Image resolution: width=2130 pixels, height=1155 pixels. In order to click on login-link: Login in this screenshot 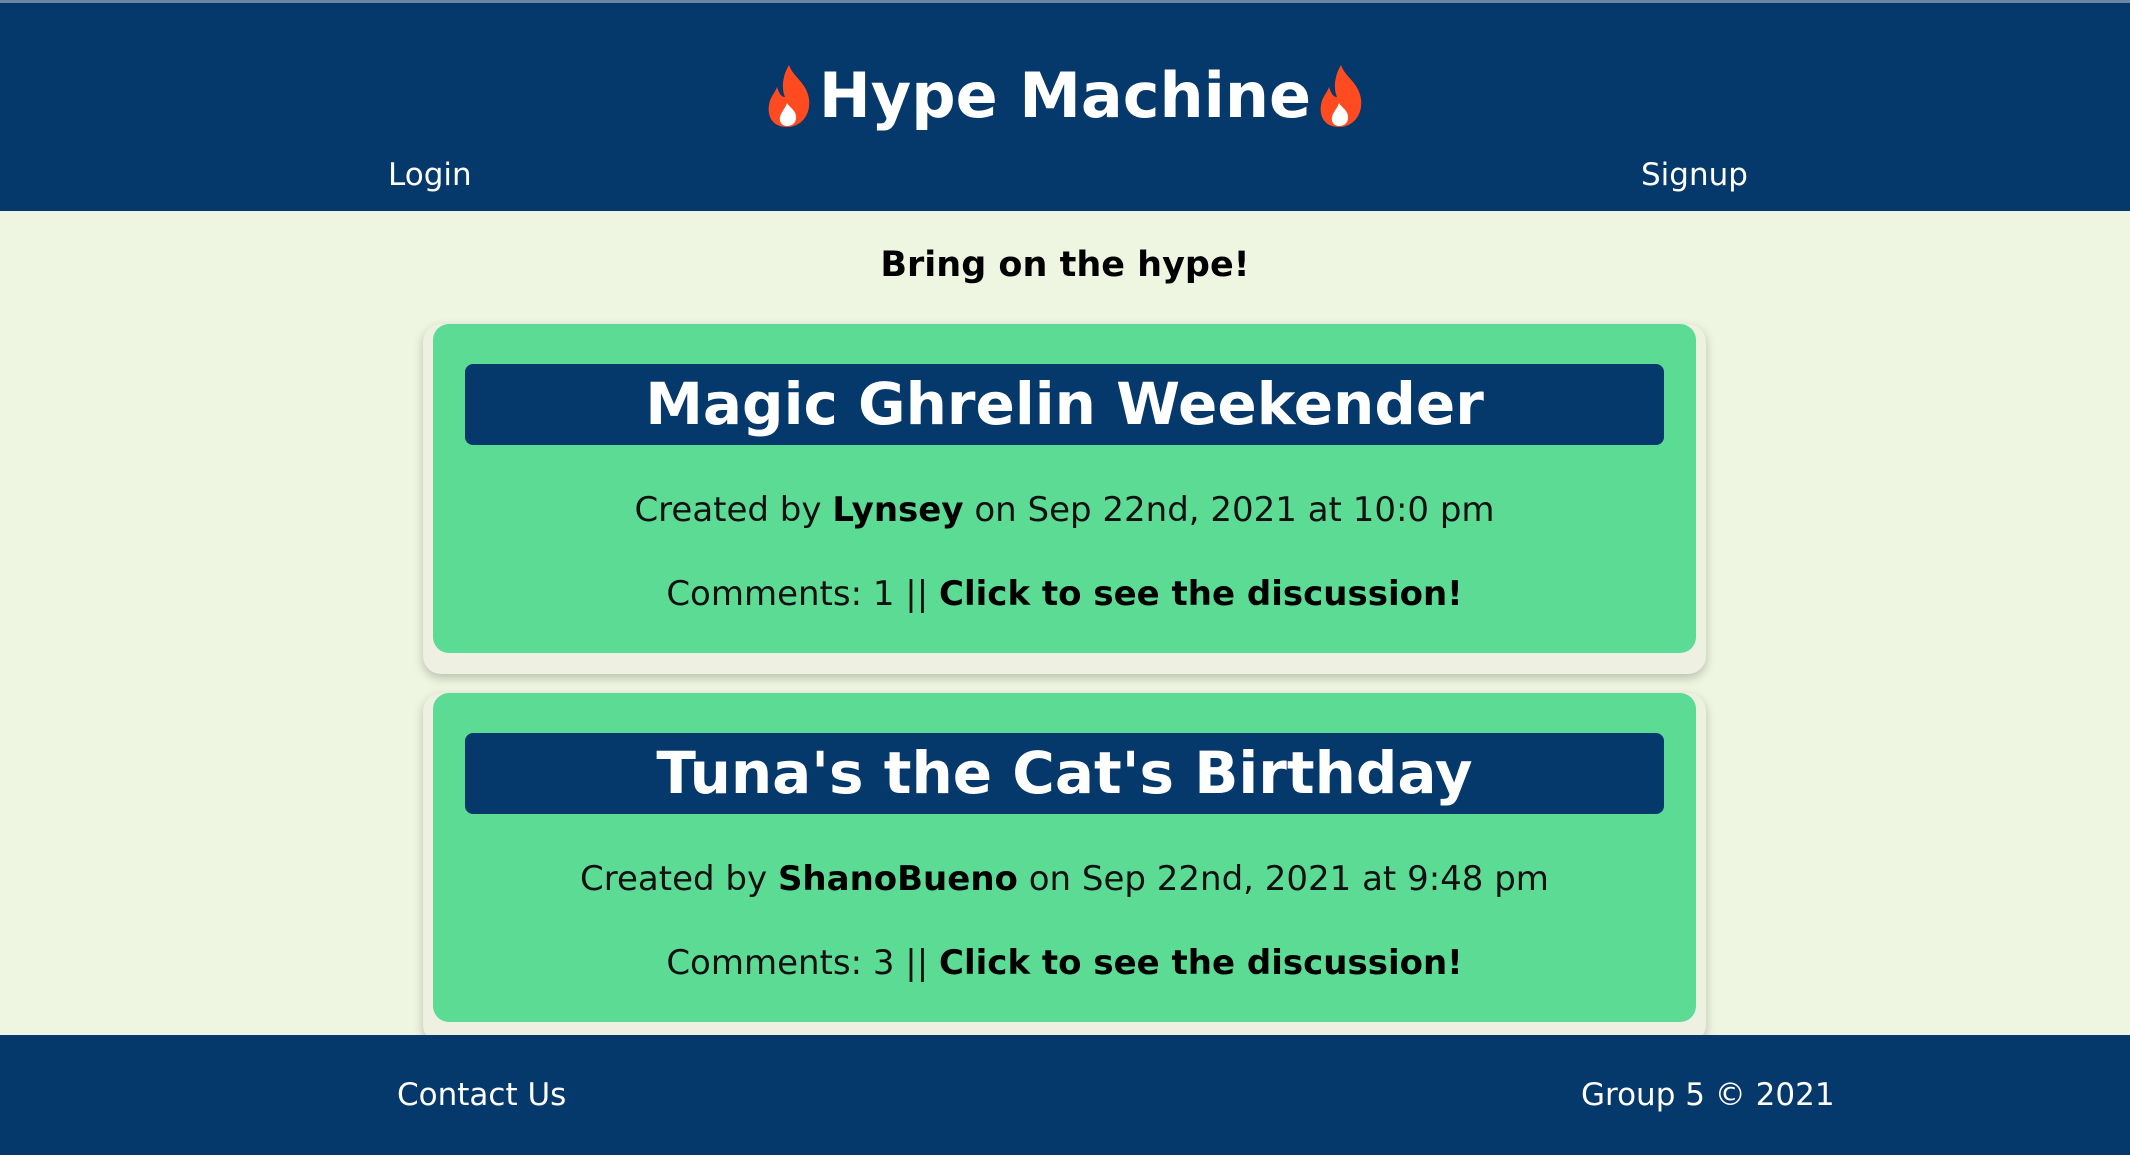, I will do `click(430, 175)`.